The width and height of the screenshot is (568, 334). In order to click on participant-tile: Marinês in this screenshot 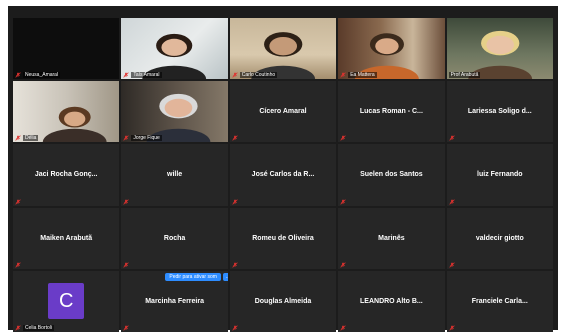, I will do `click(391, 238)`.